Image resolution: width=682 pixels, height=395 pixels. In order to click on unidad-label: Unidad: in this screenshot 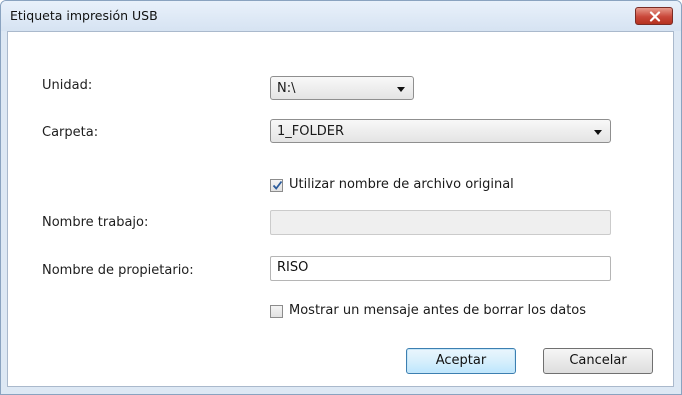, I will do `click(67, 85)`.